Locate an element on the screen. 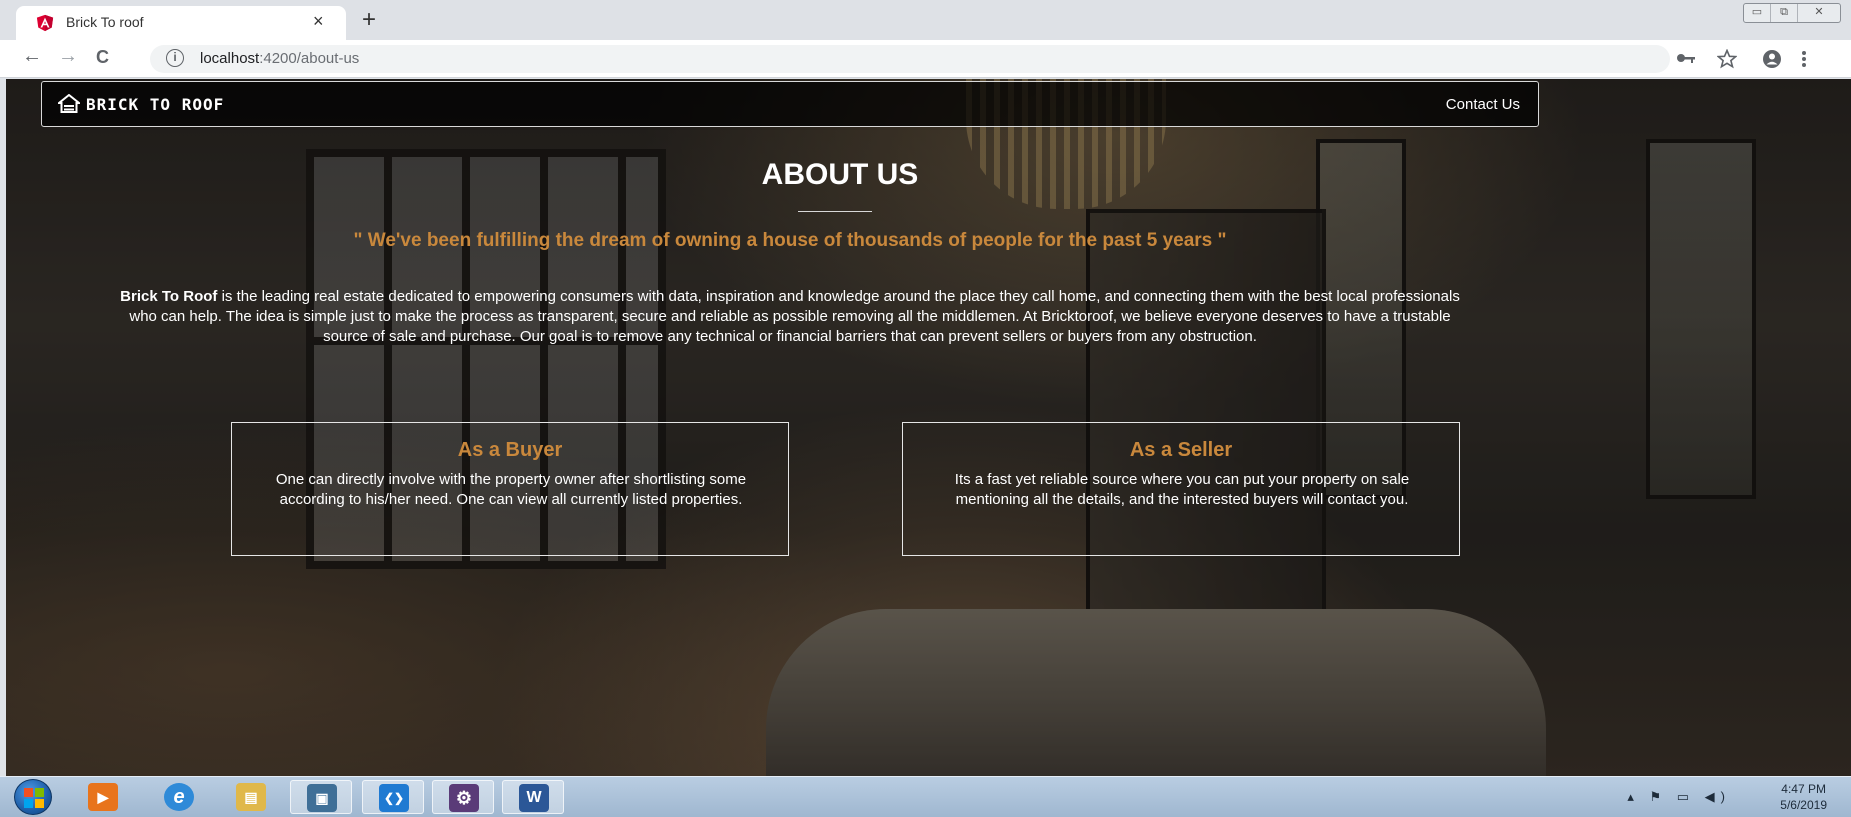 The height and width of the screenshot is (817, 1851). back-arrow-icon: ← is located at coordinates (32, 56).